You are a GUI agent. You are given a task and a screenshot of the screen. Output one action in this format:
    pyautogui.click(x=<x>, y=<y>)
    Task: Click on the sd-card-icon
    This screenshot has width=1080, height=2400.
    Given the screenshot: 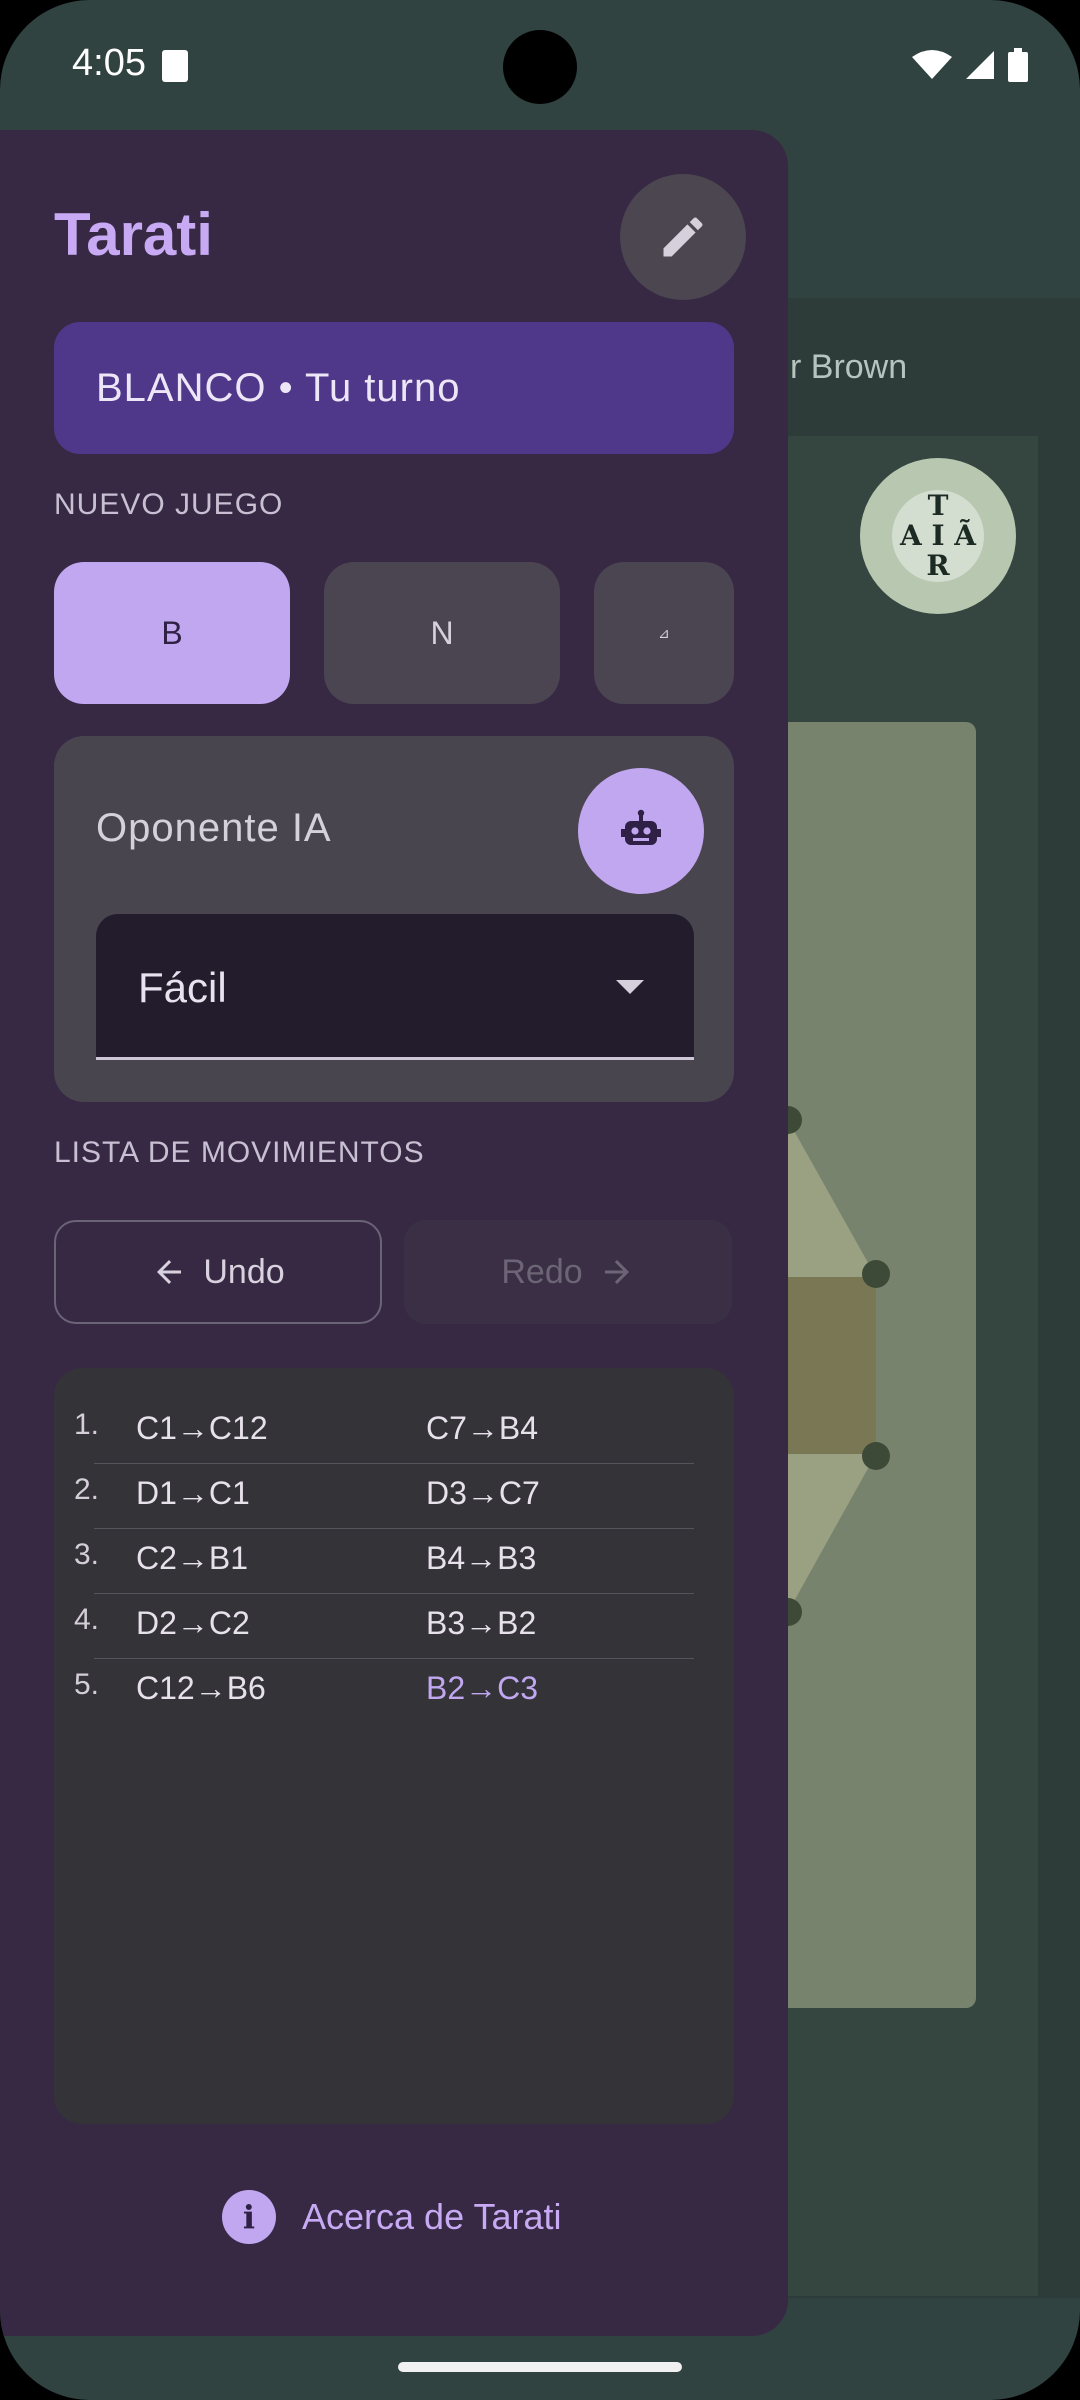 What is the action you would take?
    pyautogui.click(x=175, y=66)
    